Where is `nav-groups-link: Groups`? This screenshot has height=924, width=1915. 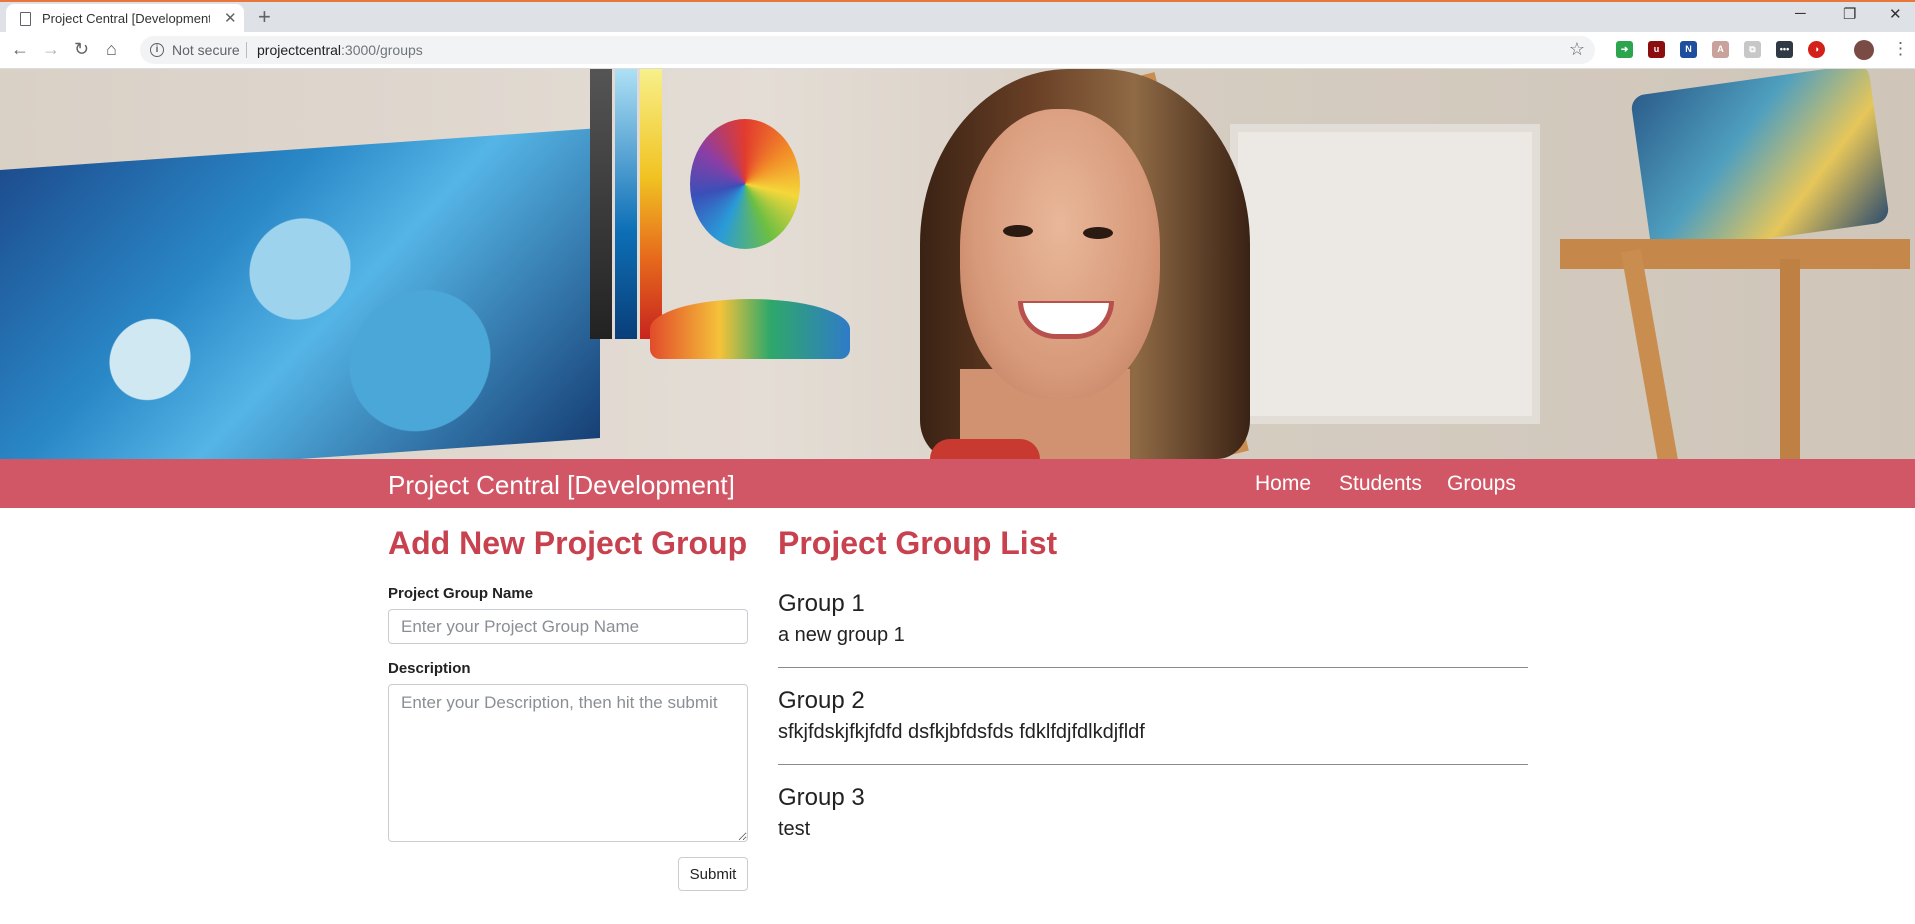
nav-groups-link: Groups is located at coordinates (1481, 484).